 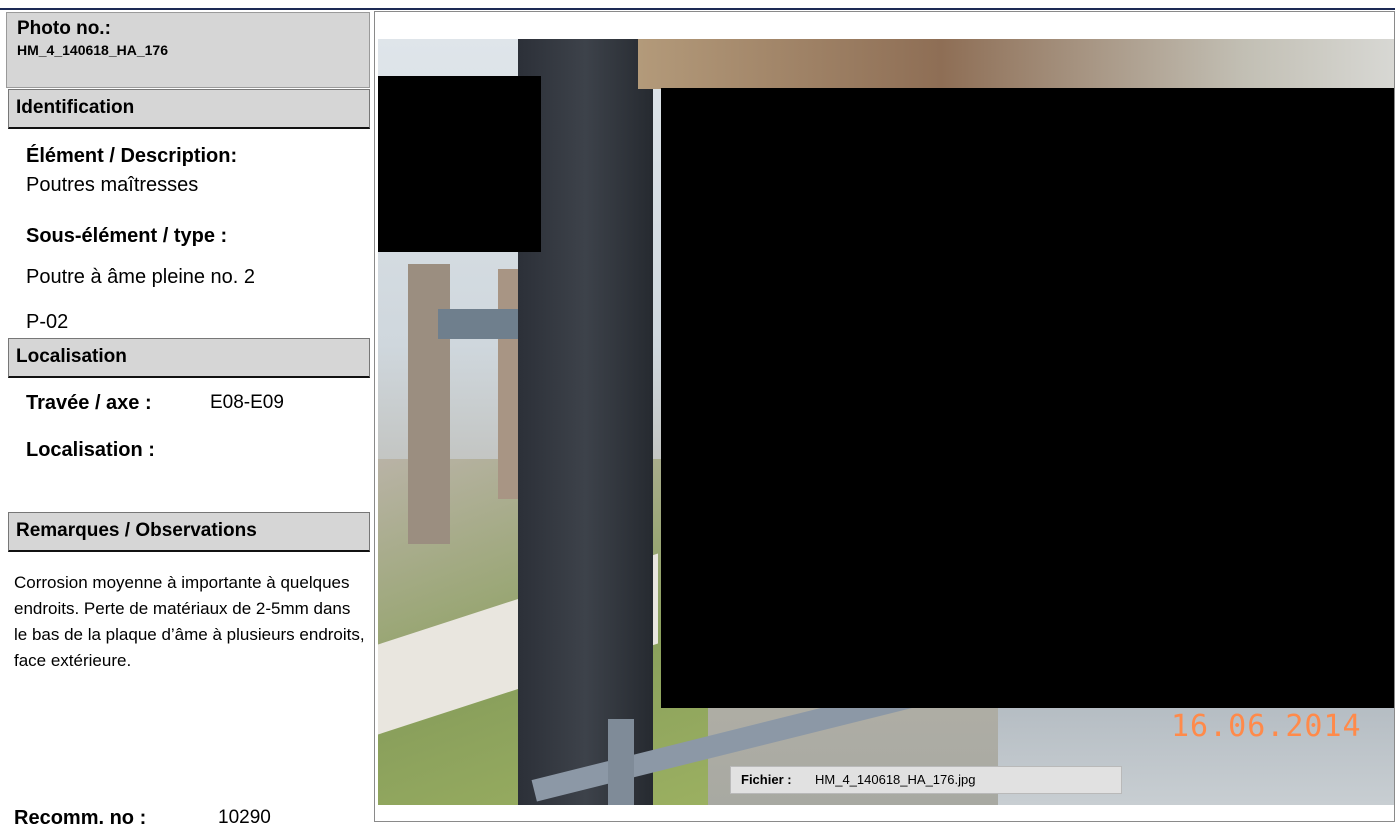 I want to click on subelement-type-label: Sous-élément / type :, so click(x=127, y=236).